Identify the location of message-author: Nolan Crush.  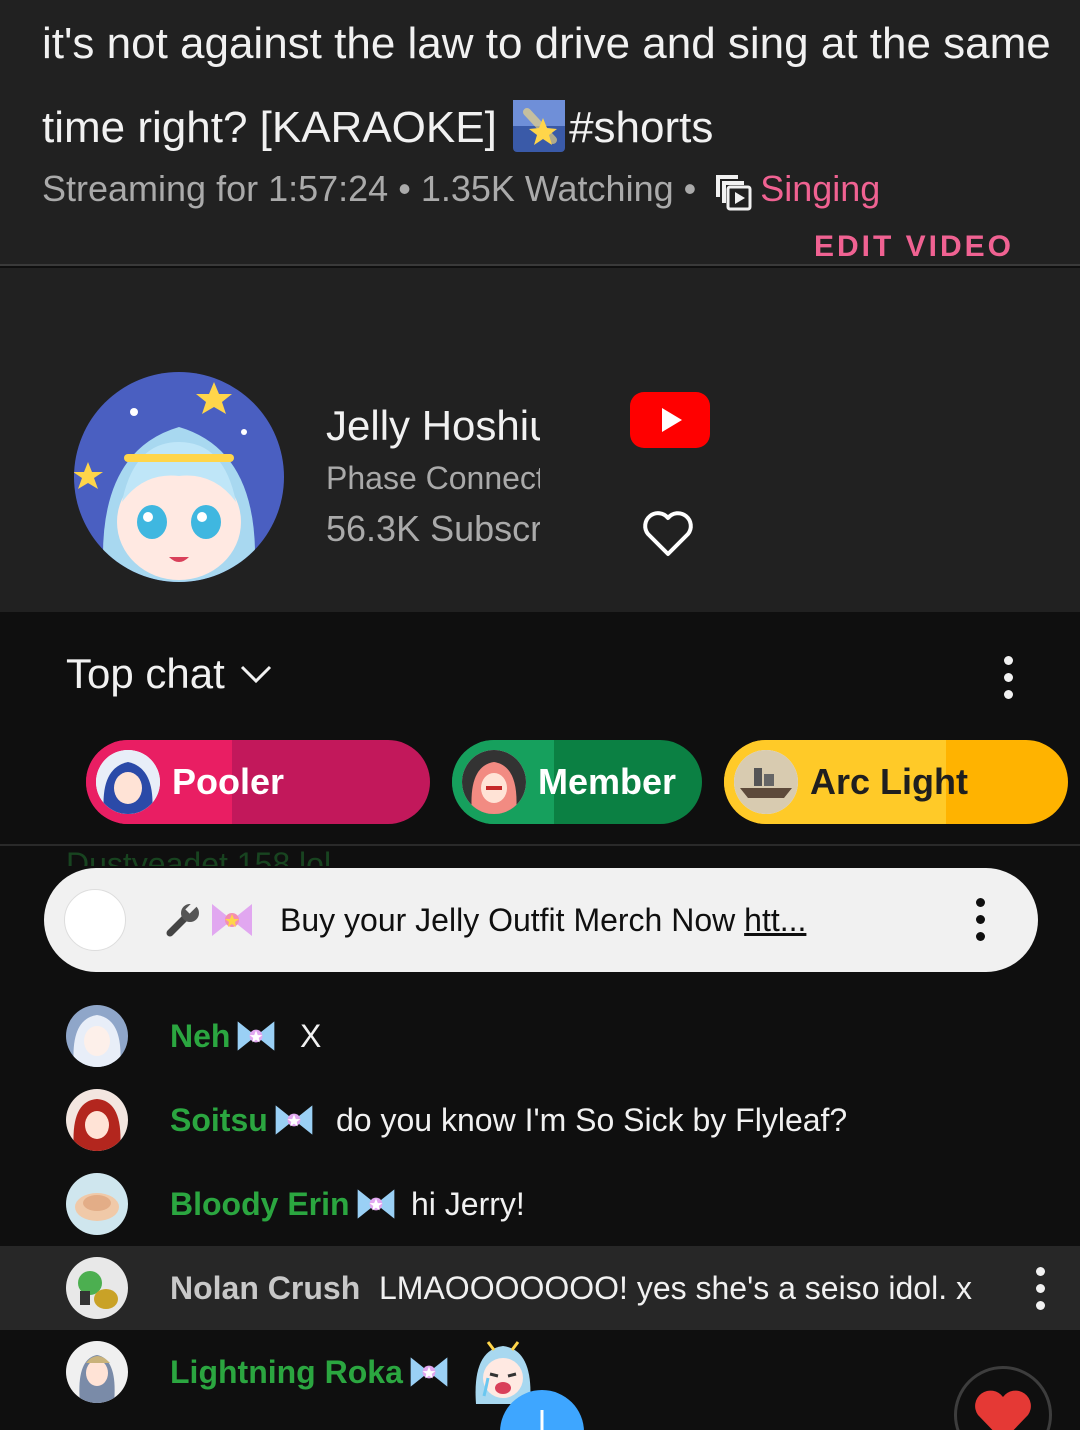
(265, 1288).